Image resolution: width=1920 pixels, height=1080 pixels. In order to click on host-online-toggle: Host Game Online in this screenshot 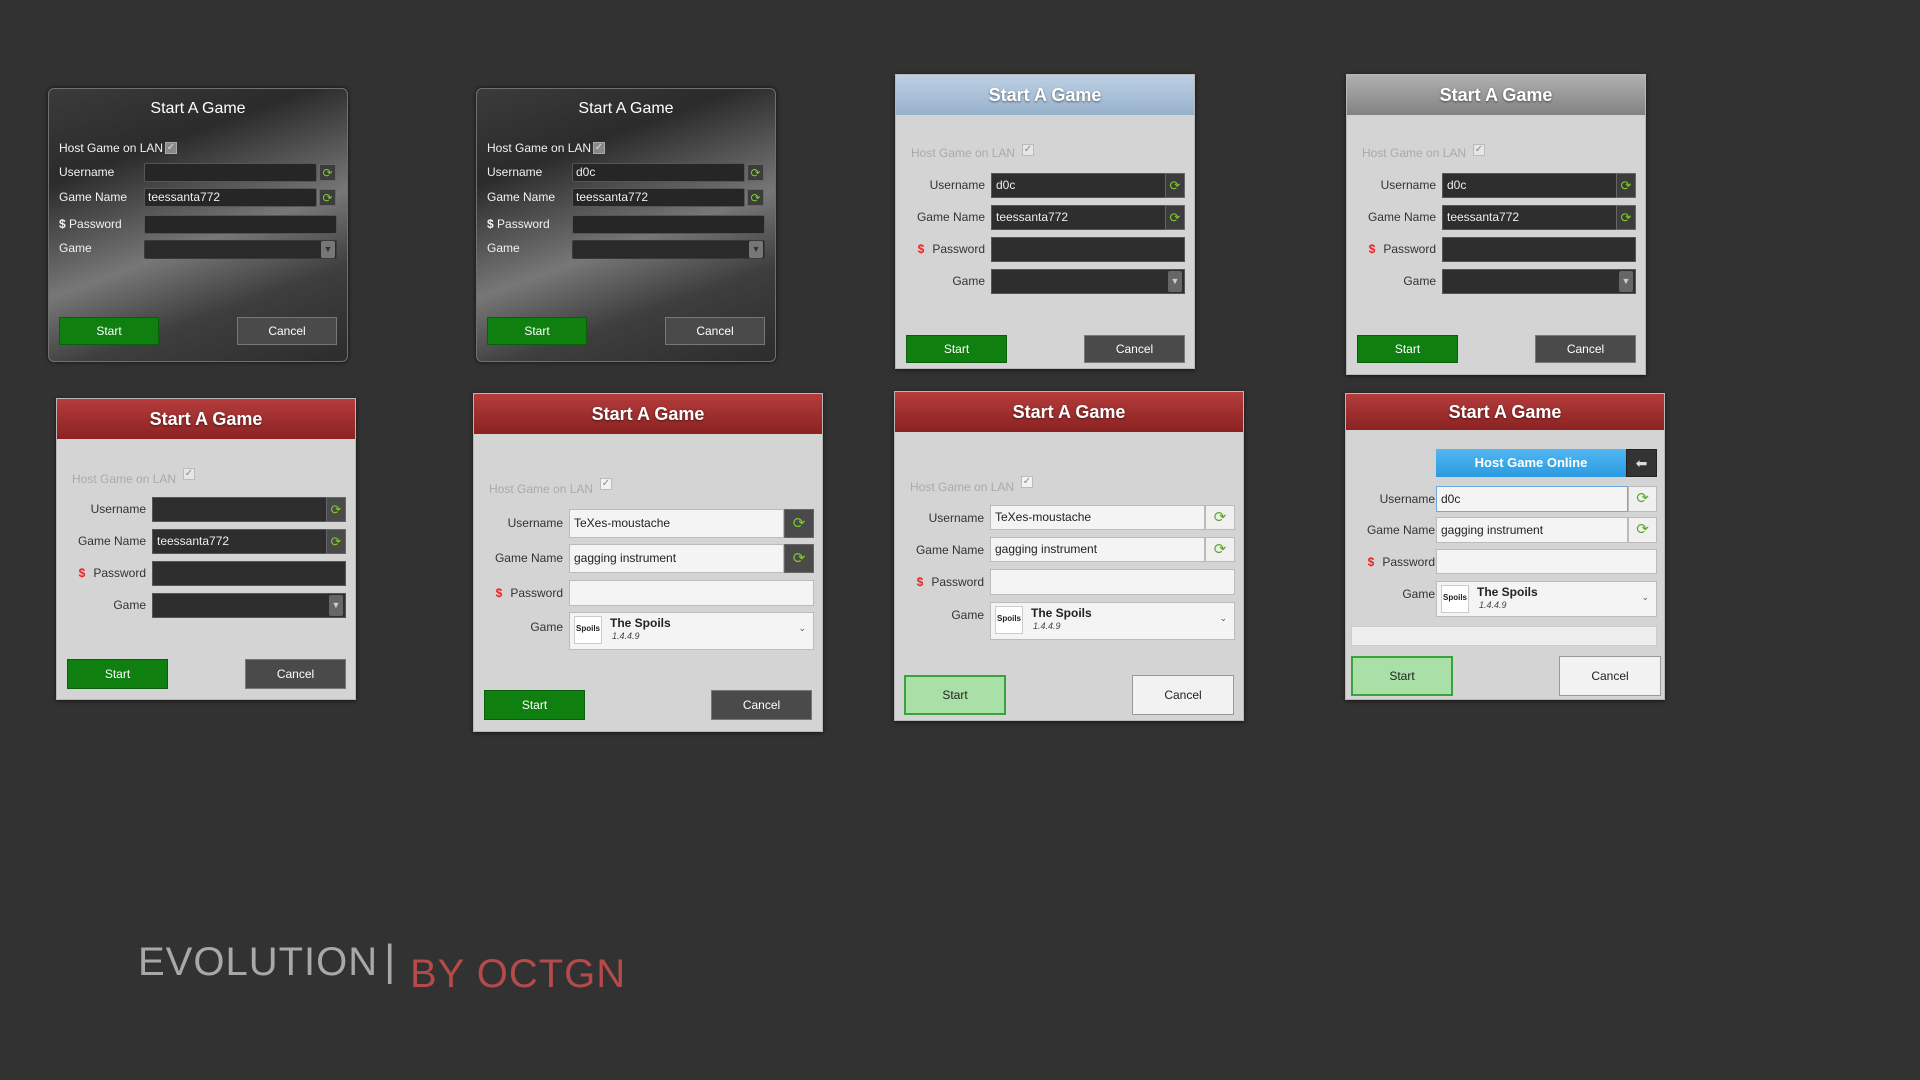, I will do `click(1531, 463)`.